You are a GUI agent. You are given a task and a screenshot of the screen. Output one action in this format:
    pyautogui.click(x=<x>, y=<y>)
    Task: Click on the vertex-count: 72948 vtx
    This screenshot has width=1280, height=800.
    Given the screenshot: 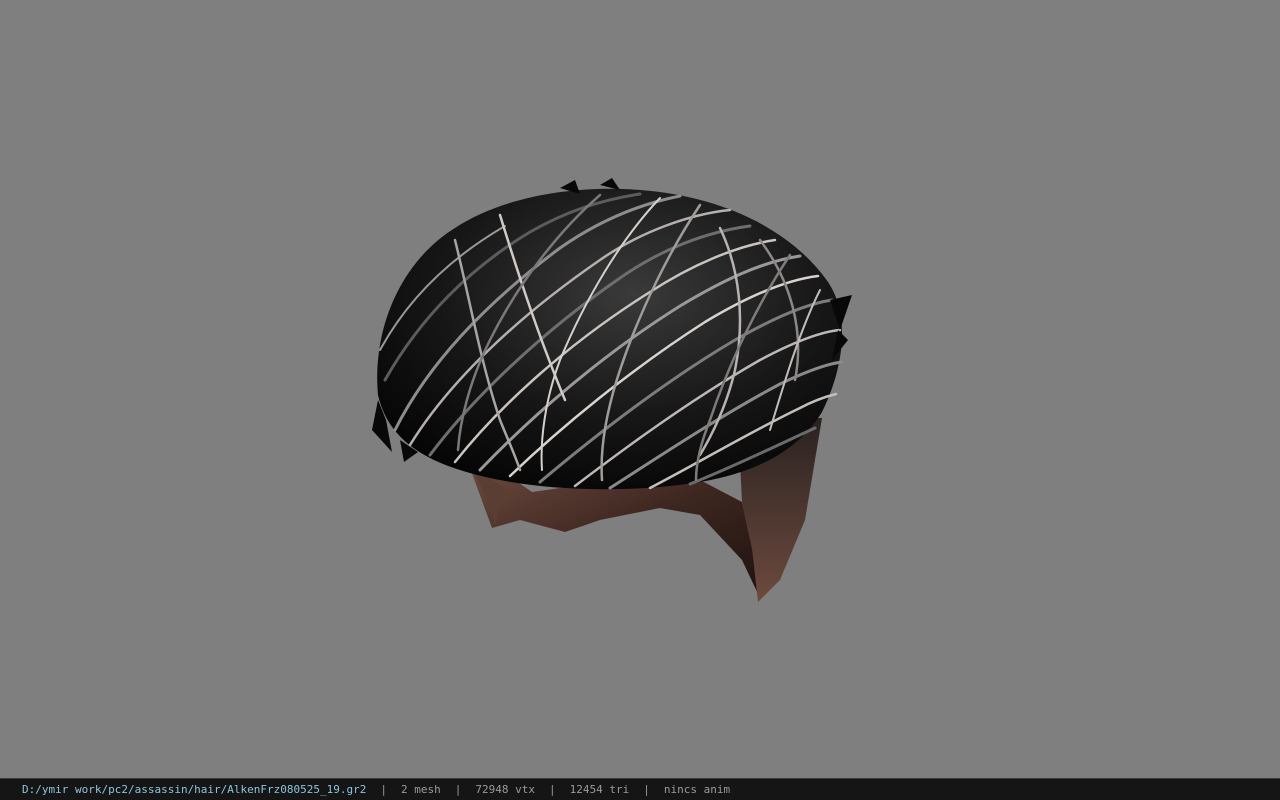 What is the action you would take?
    pyautogui.click(x=505, y=789)
    